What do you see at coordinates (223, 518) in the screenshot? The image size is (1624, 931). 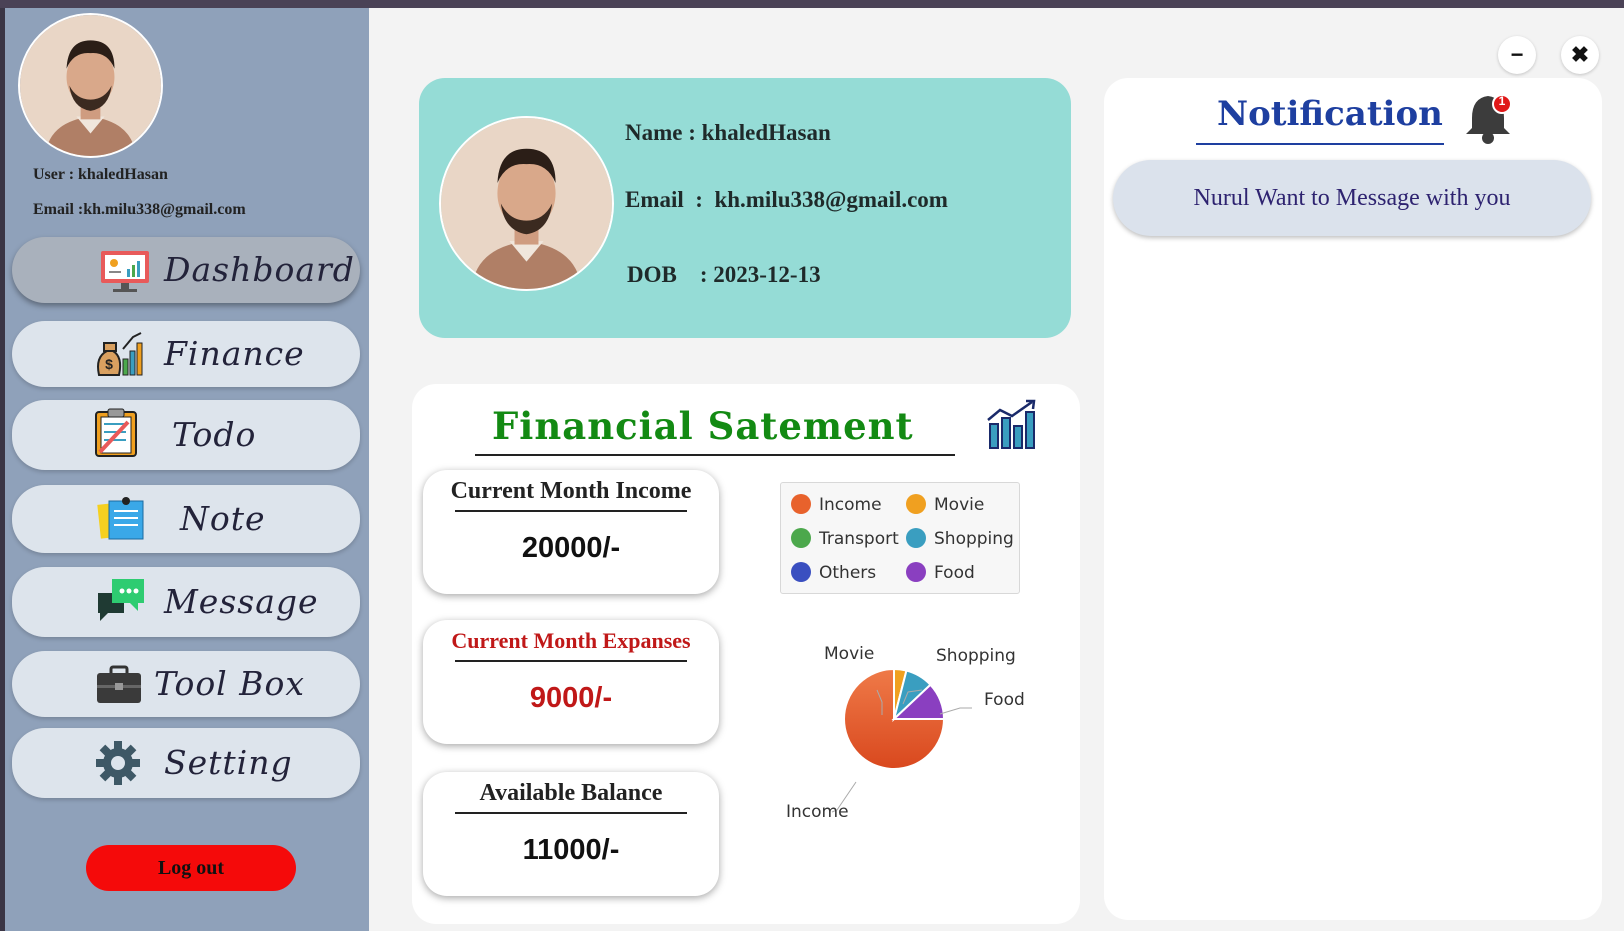 I see `sidebar-item-label: Note` at bounding box center [223, 518].